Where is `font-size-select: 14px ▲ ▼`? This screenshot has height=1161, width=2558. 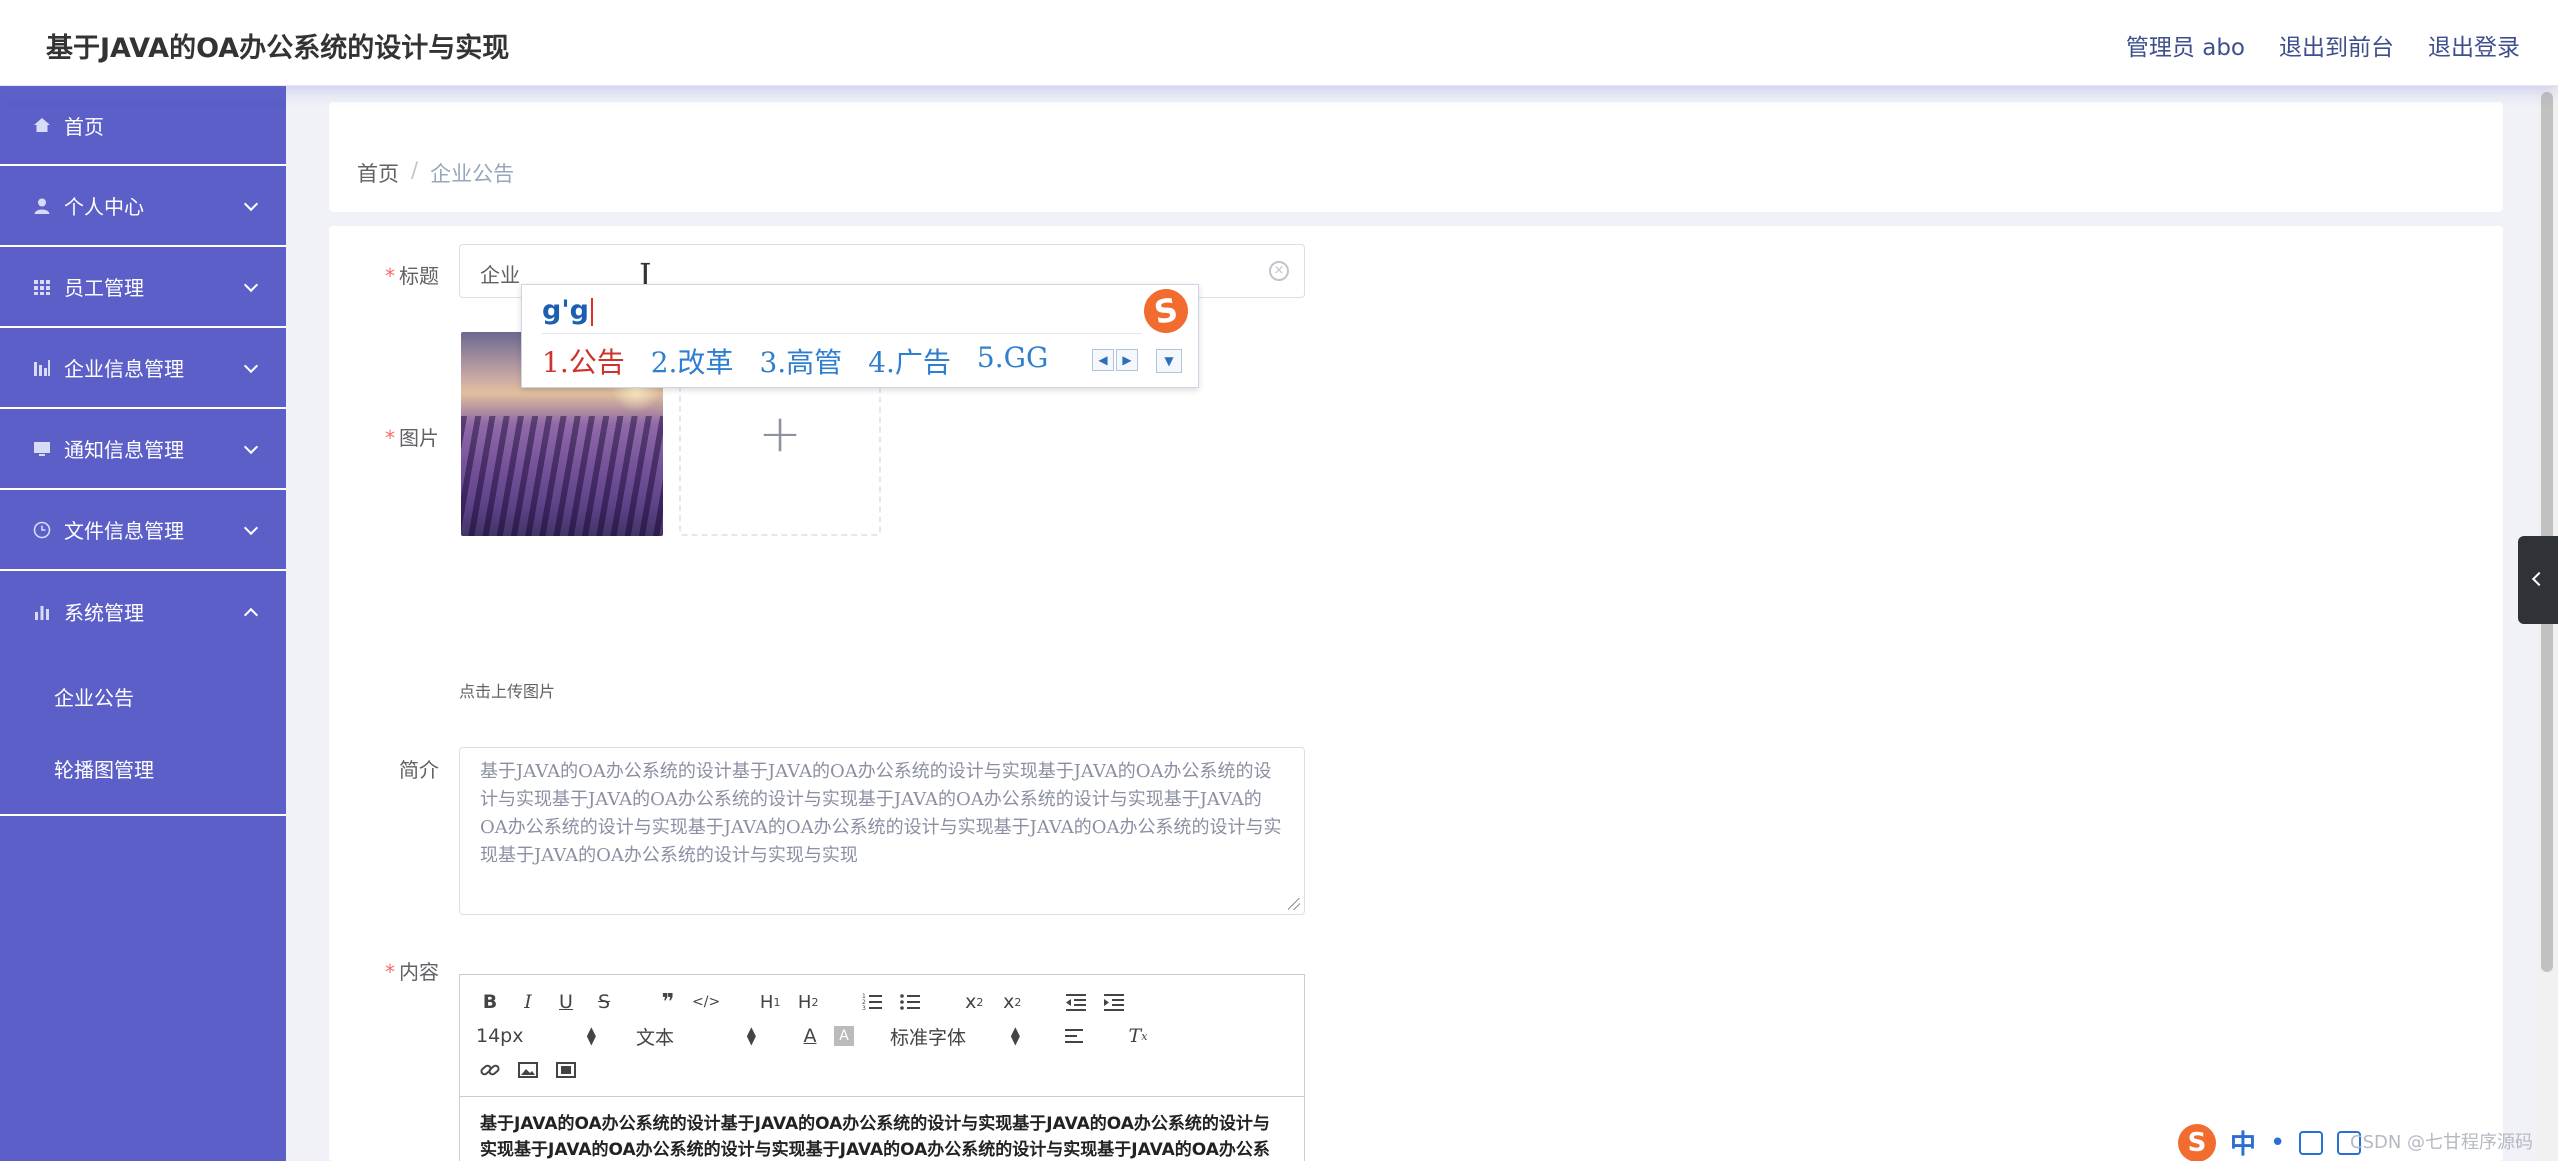 font-size-select: 14px ▲ ▼ is located at coordinates (536, 1036).